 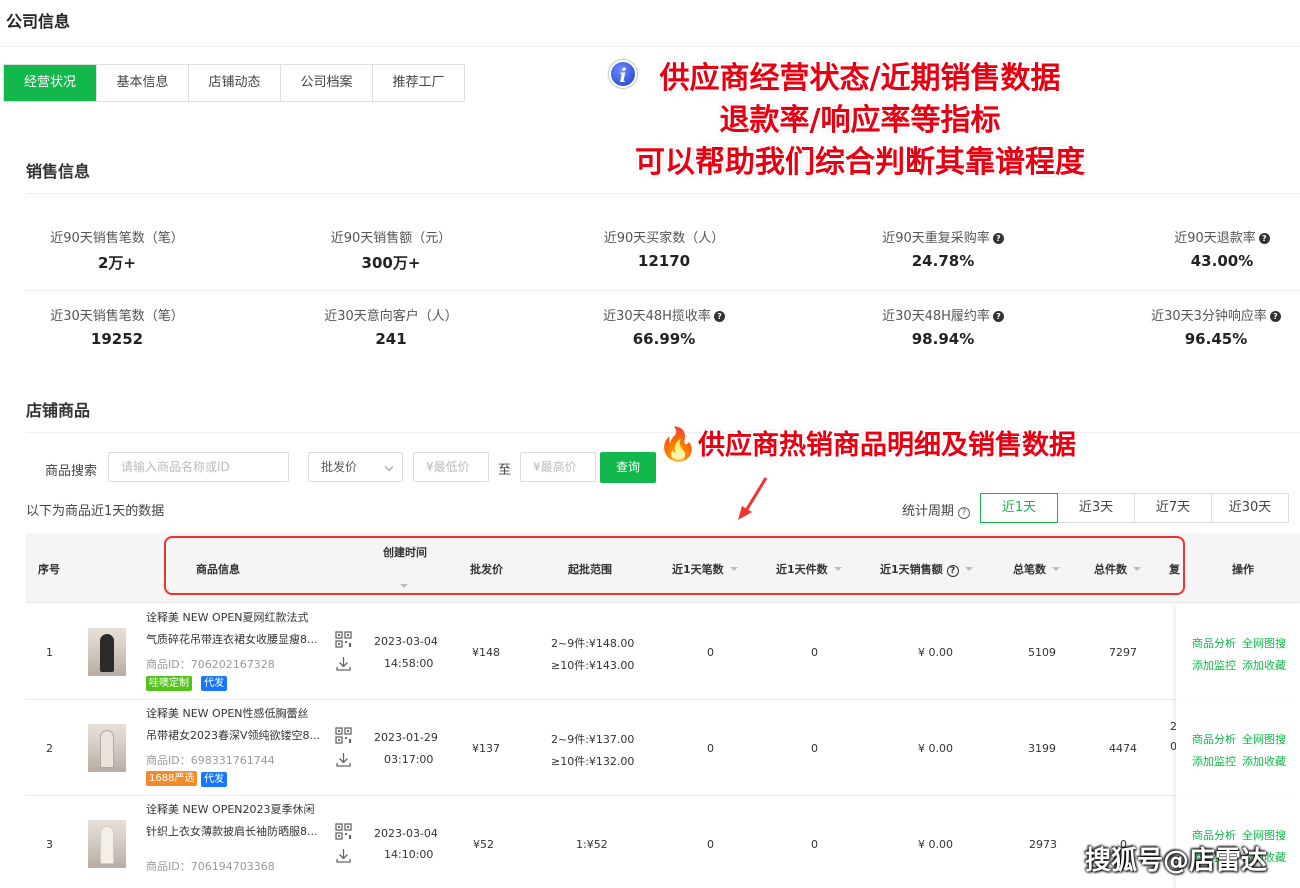 I want to click on header-index: 序号, so click(x=49, y=569).